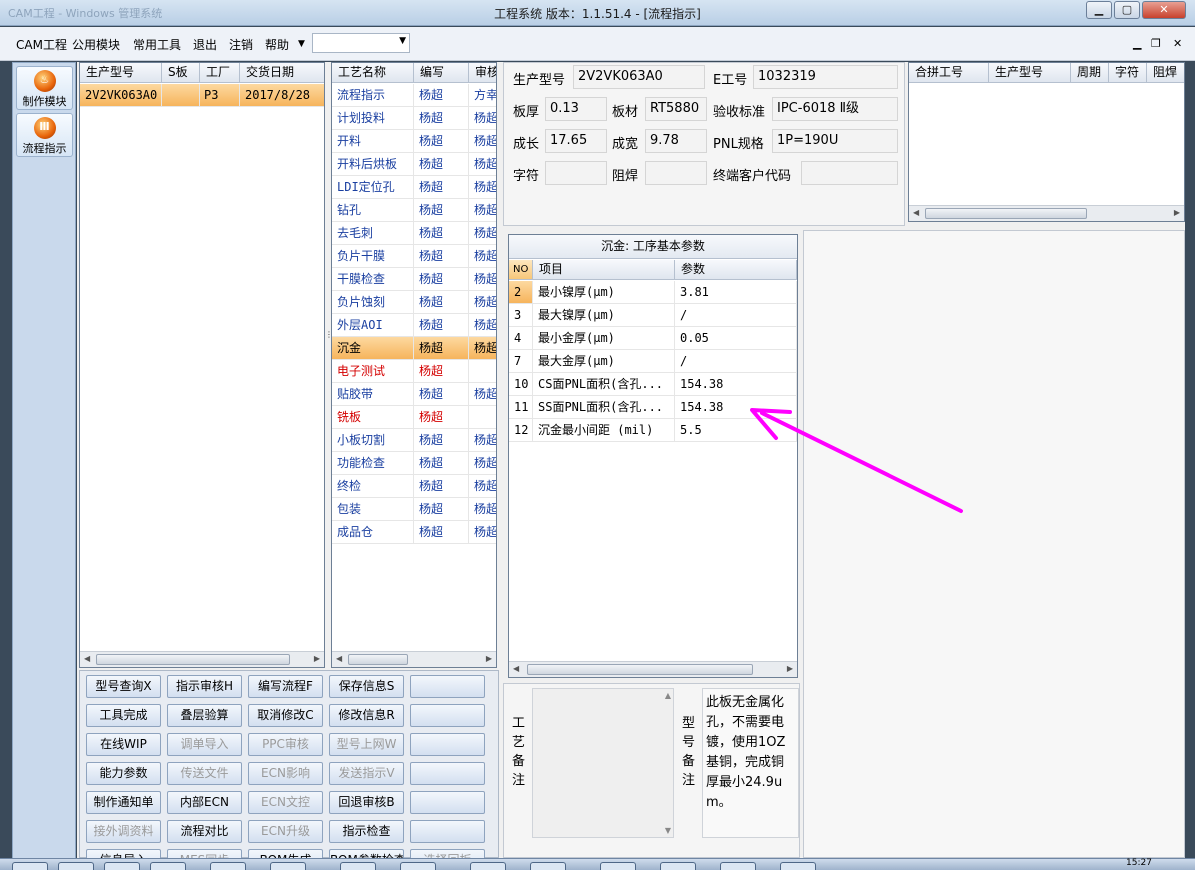 The width and height of the screenshot is (1195, 870). What do you see at coordinates (949, 73) in the screenshot?
I see `merge-header-eno: 合拼工号` at bounding box center [949, 73].